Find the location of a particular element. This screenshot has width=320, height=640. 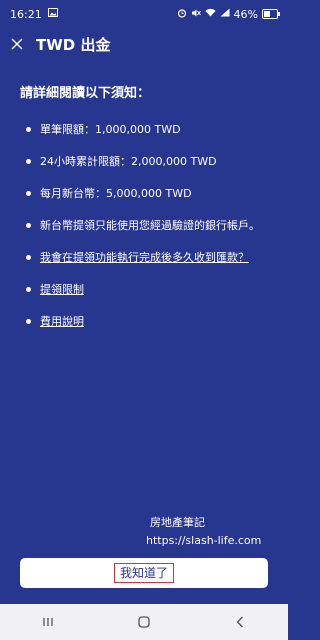

watermark: 房地產筆記 https://slash-life.com is located at coordinates (203, 532).